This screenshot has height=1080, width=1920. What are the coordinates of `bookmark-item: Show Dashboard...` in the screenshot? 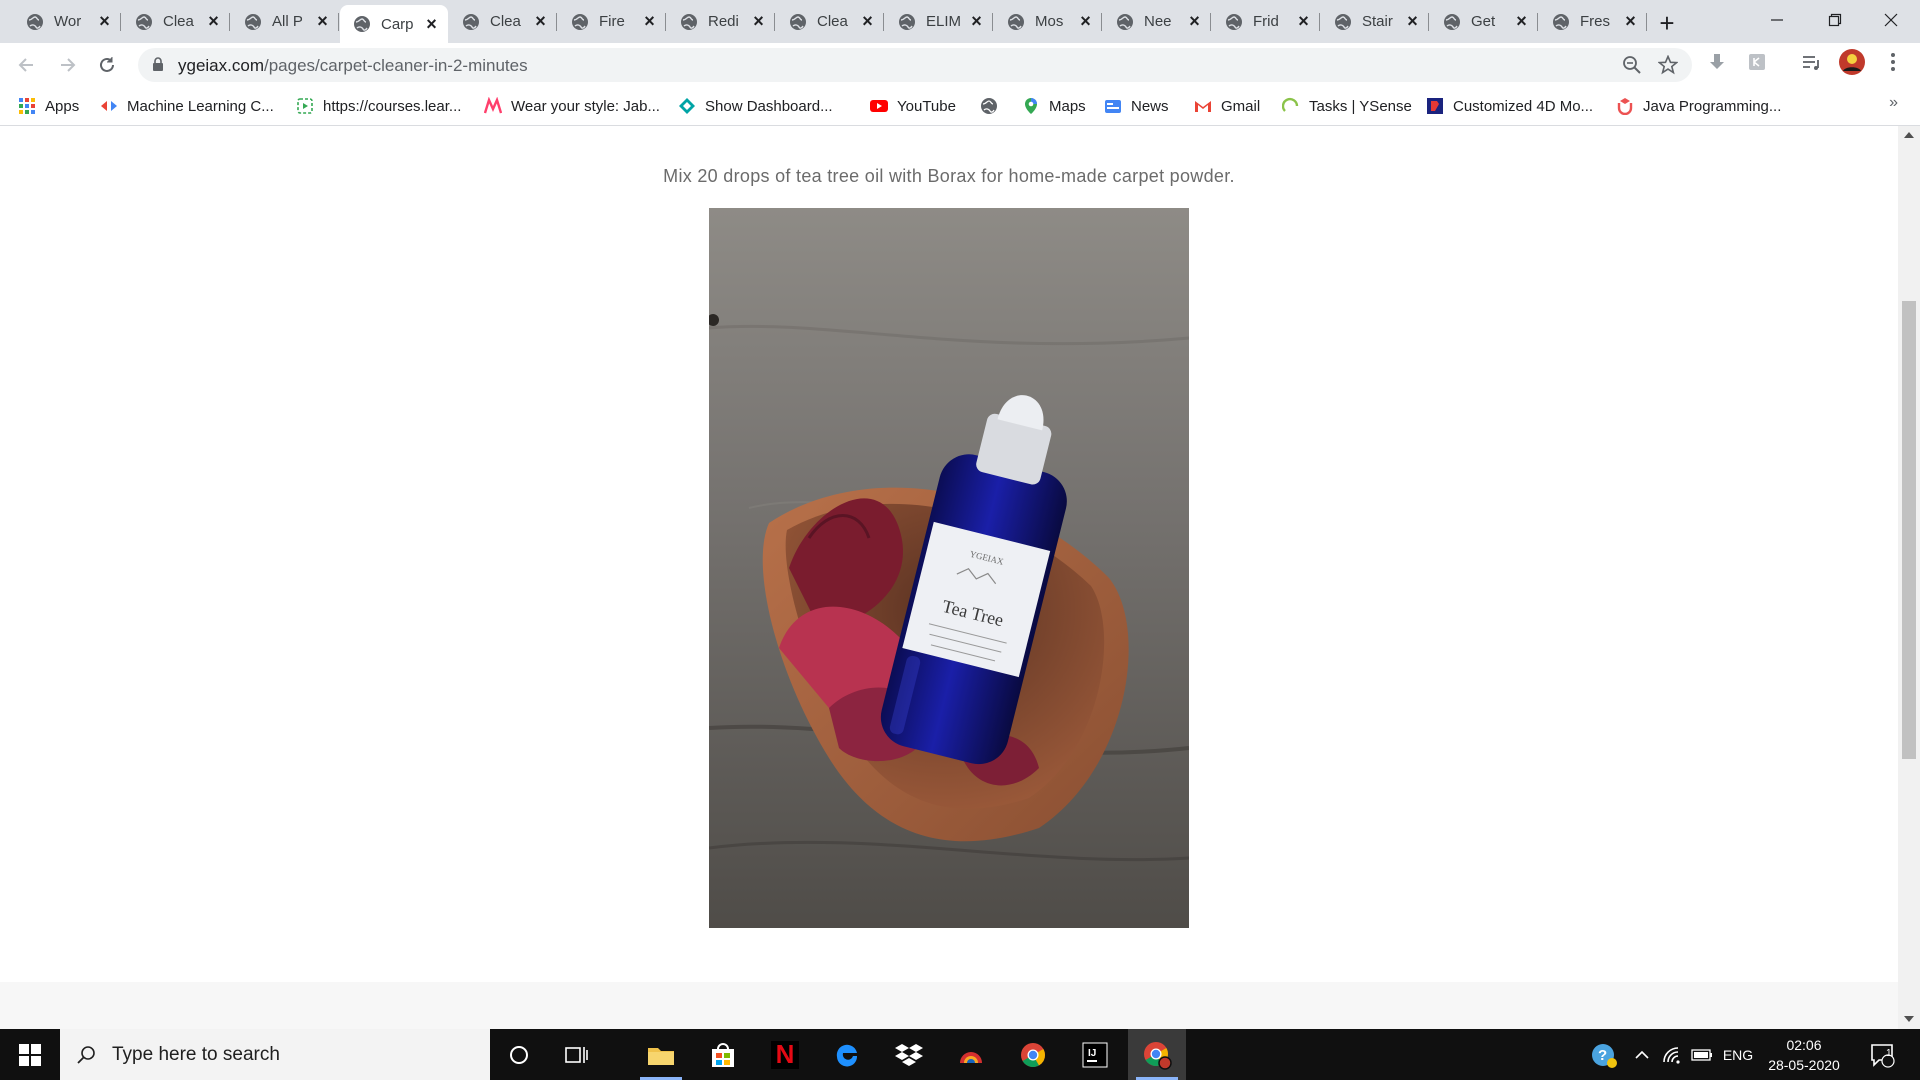 It's located at (755, 106).